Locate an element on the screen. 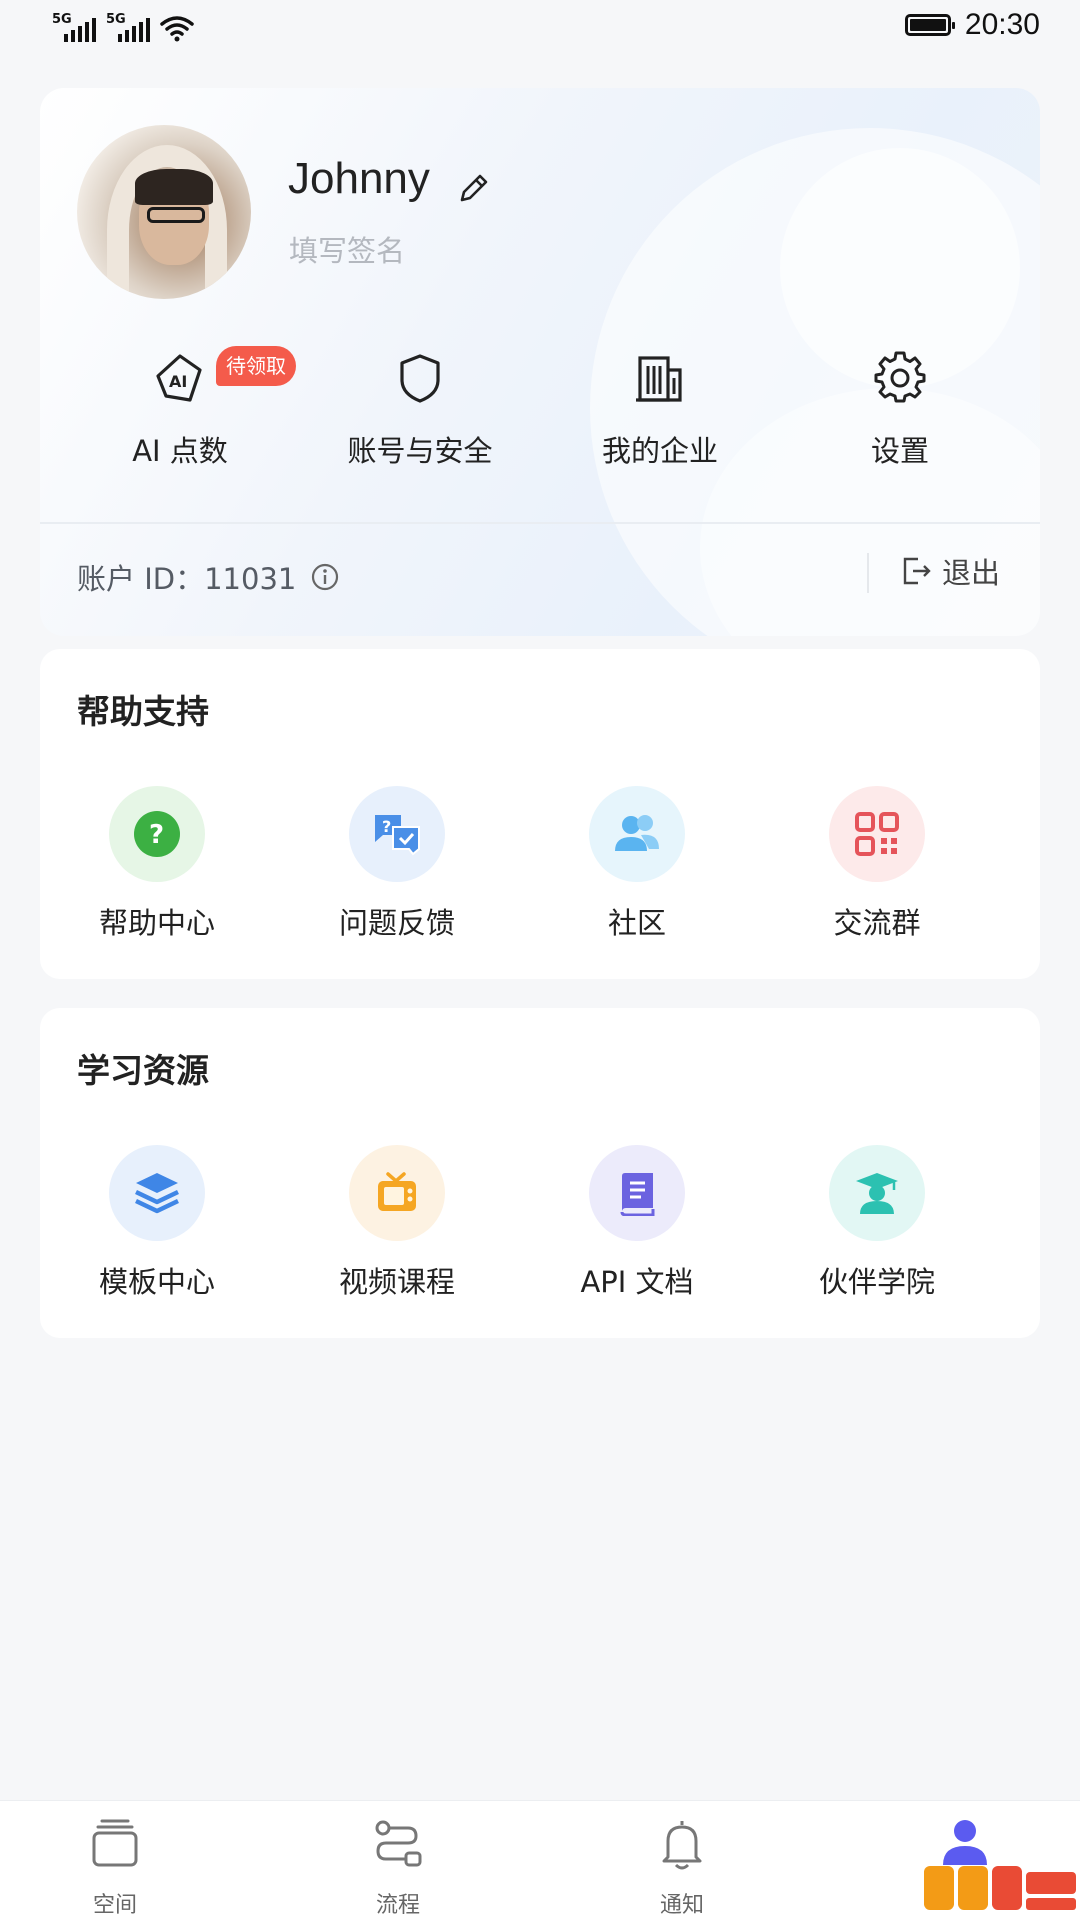 Image resolution: width=1080 pixels, height=1920 pixels. account-id: 账户 ID：11031 is located at coordinates (208, 577).